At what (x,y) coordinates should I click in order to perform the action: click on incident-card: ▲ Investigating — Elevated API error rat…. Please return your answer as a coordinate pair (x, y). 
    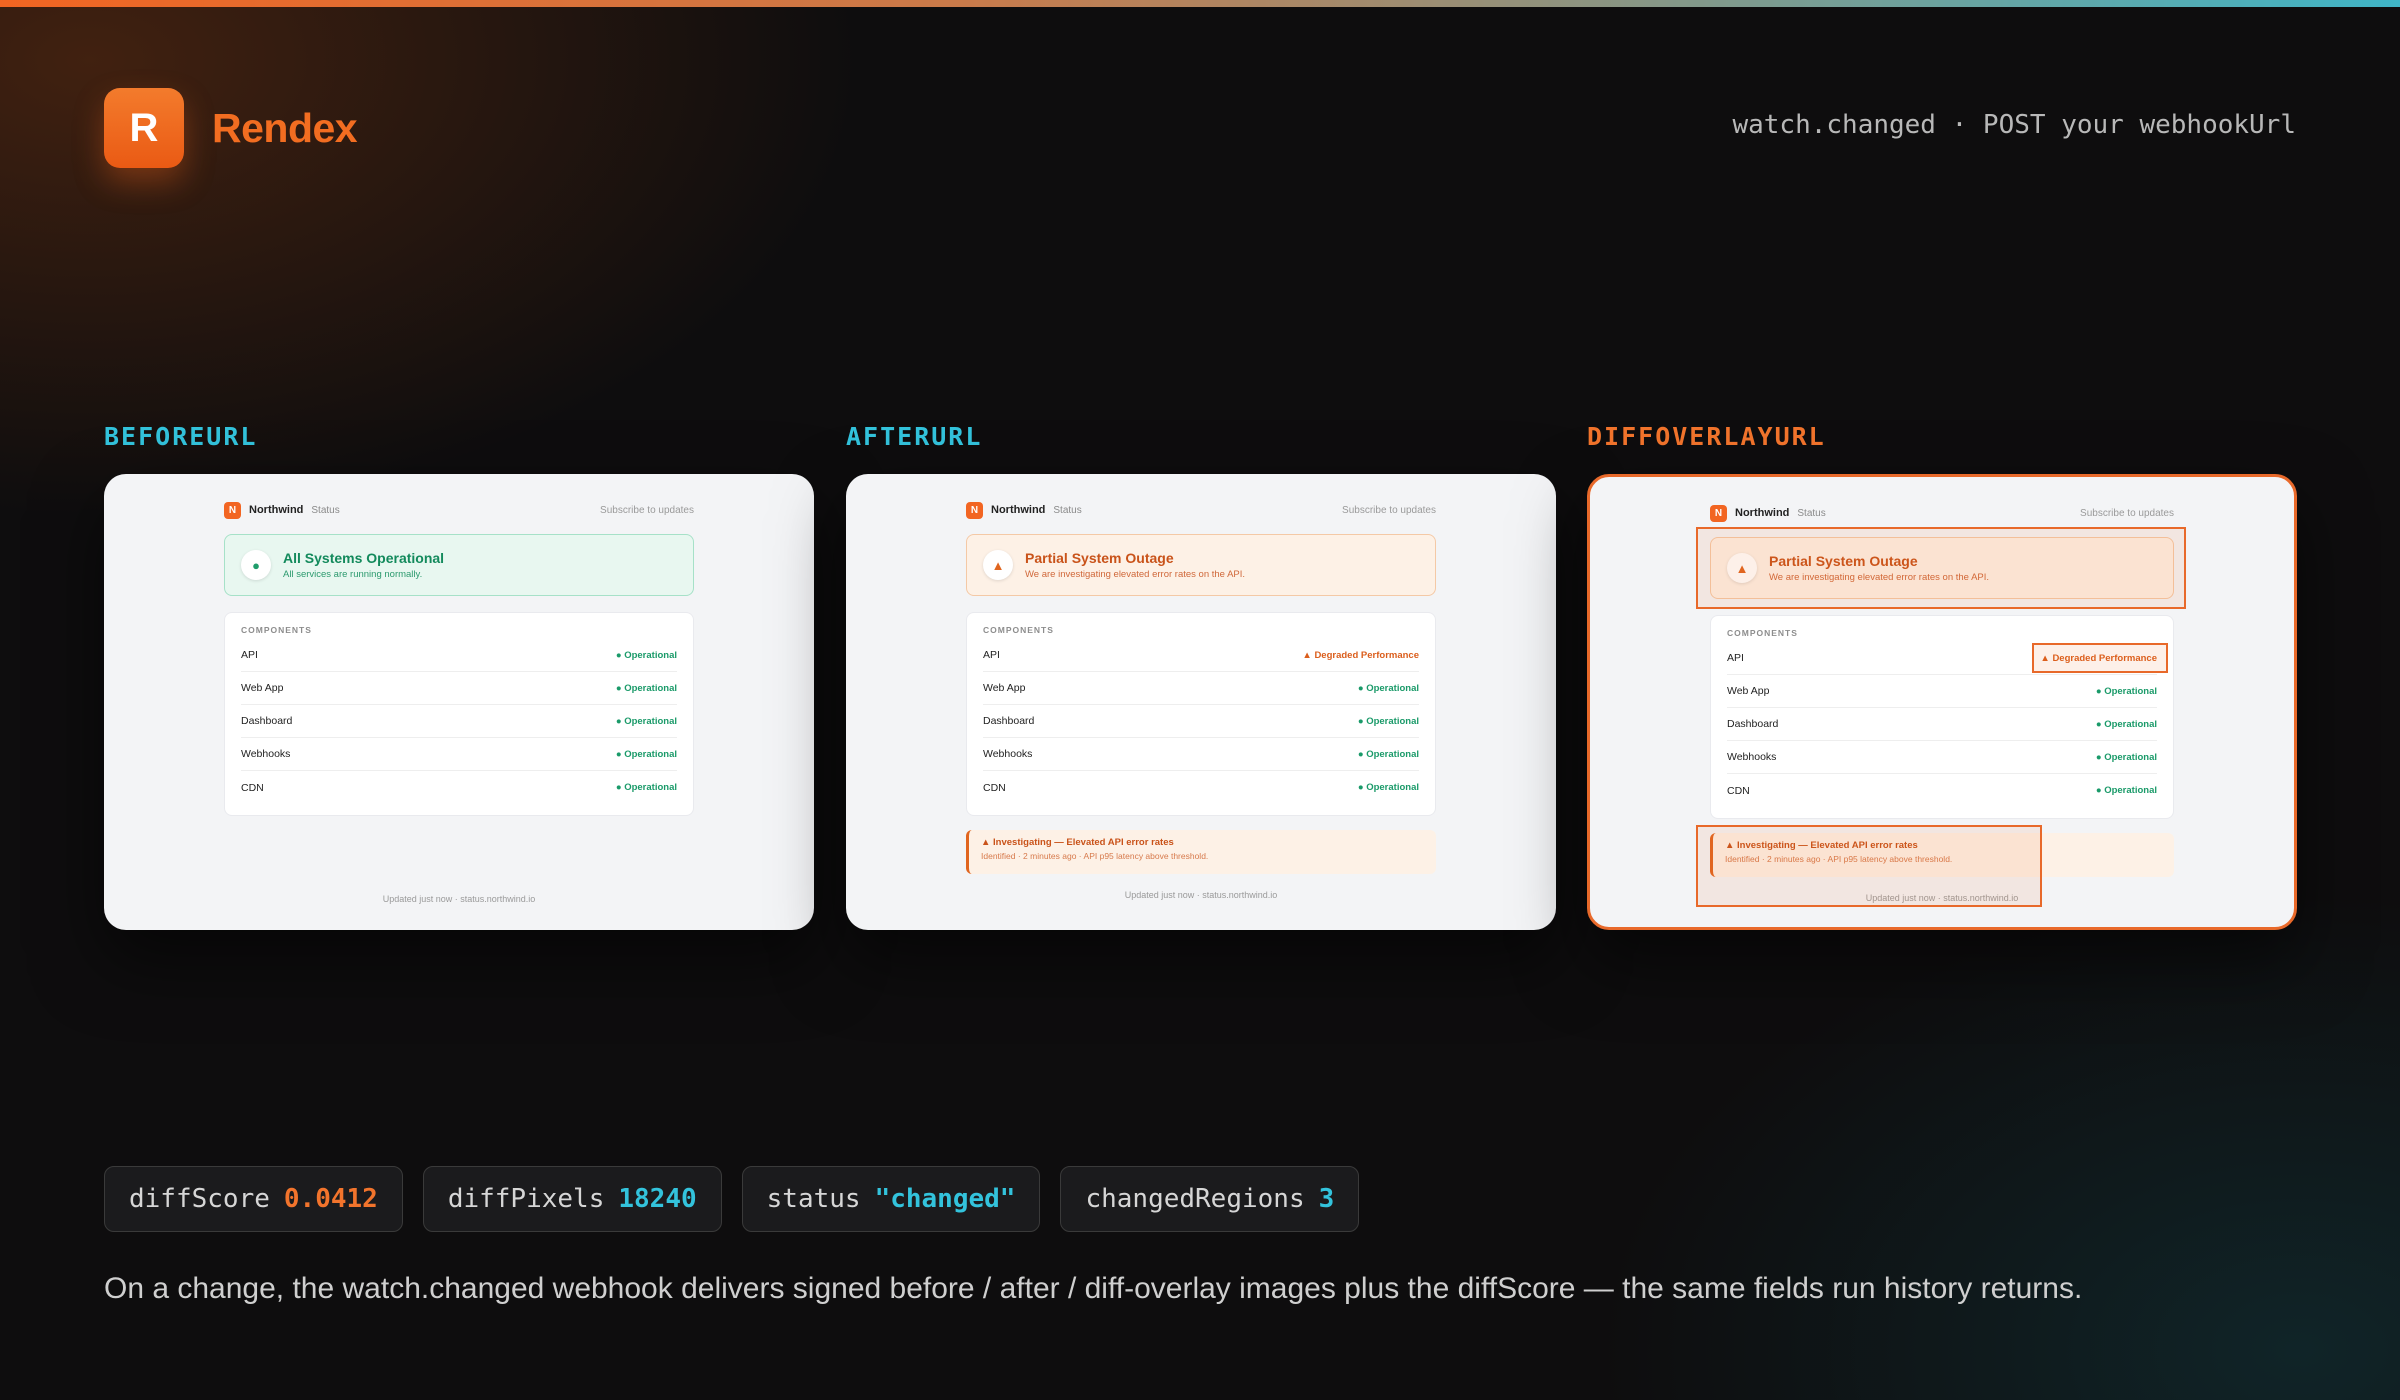
    Looking at the image, I should click on (1201, 852).